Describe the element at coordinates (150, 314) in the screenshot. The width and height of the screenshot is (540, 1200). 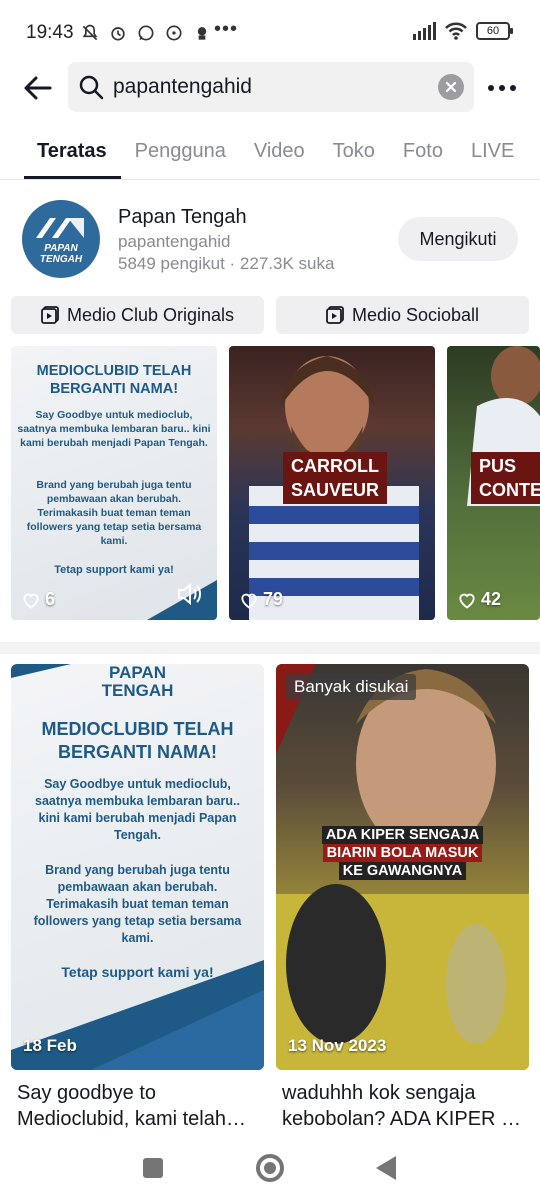
I see `playlist-label: Medio Club Originals` at that location.